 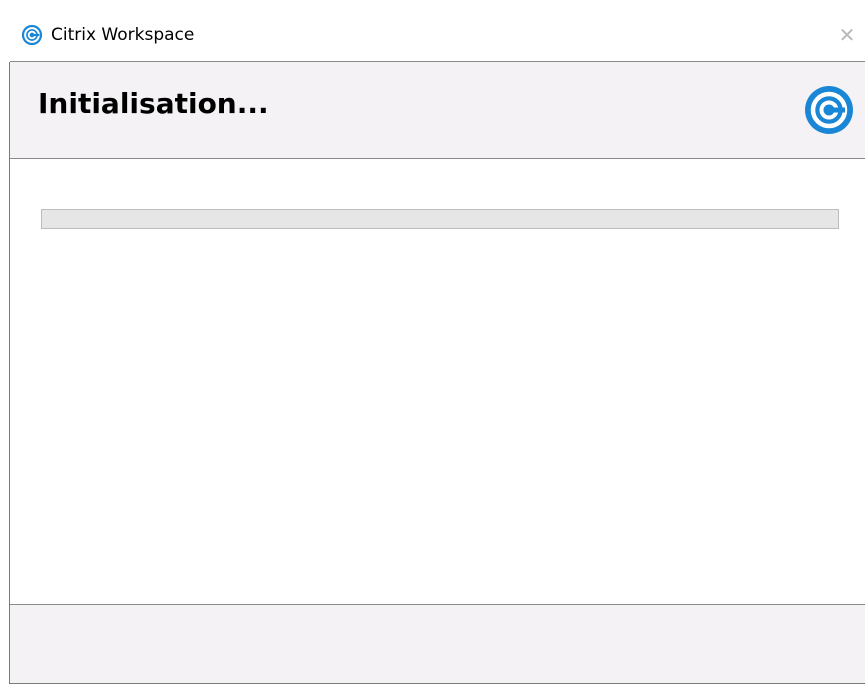 What do you see at coordinates (437, 644) in the screenshot?
I see `dialog-footer` at bounding box center [437, 644].